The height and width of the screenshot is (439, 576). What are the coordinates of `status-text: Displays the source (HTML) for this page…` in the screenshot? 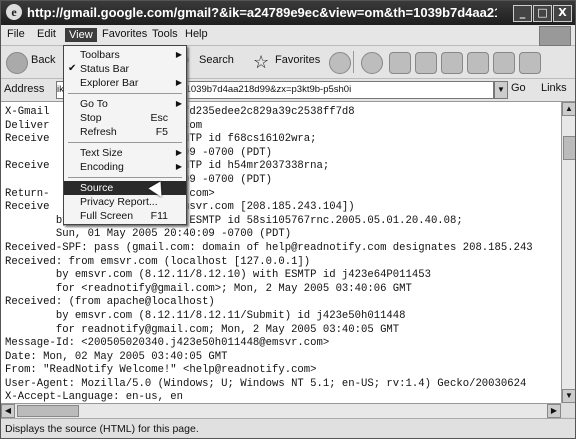 It's located at (102, 429).